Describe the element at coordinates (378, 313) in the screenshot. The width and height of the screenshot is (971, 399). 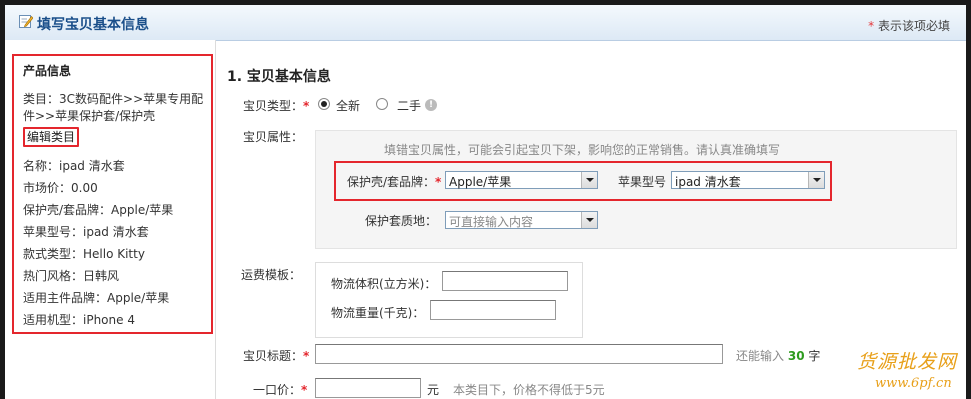
I see `weight-label: 物流重量(千克)：` at that location.